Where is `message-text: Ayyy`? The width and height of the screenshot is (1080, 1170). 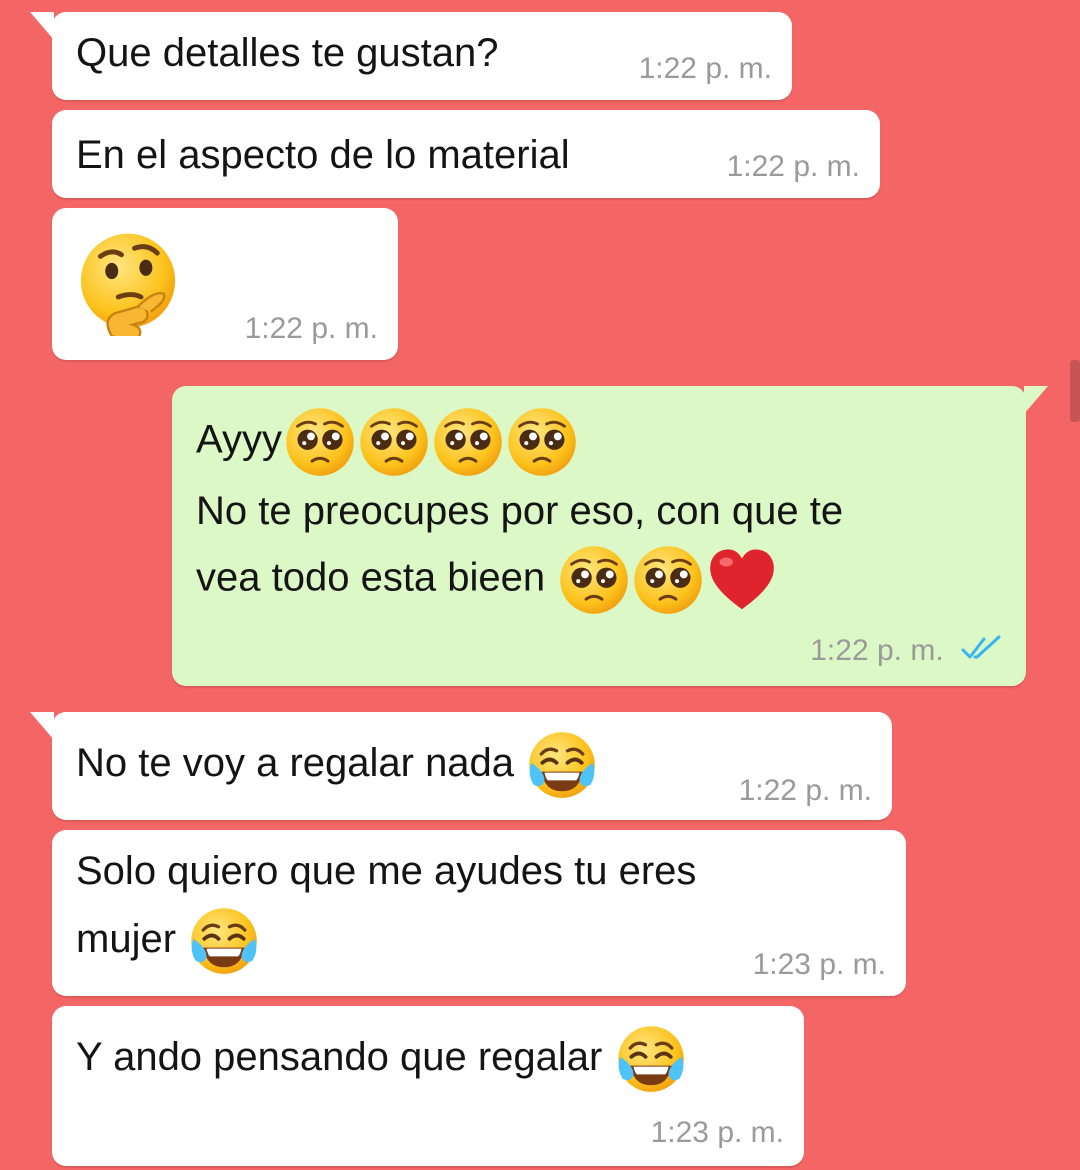
message-text: Ayyy is located at coordinates (239, 439).